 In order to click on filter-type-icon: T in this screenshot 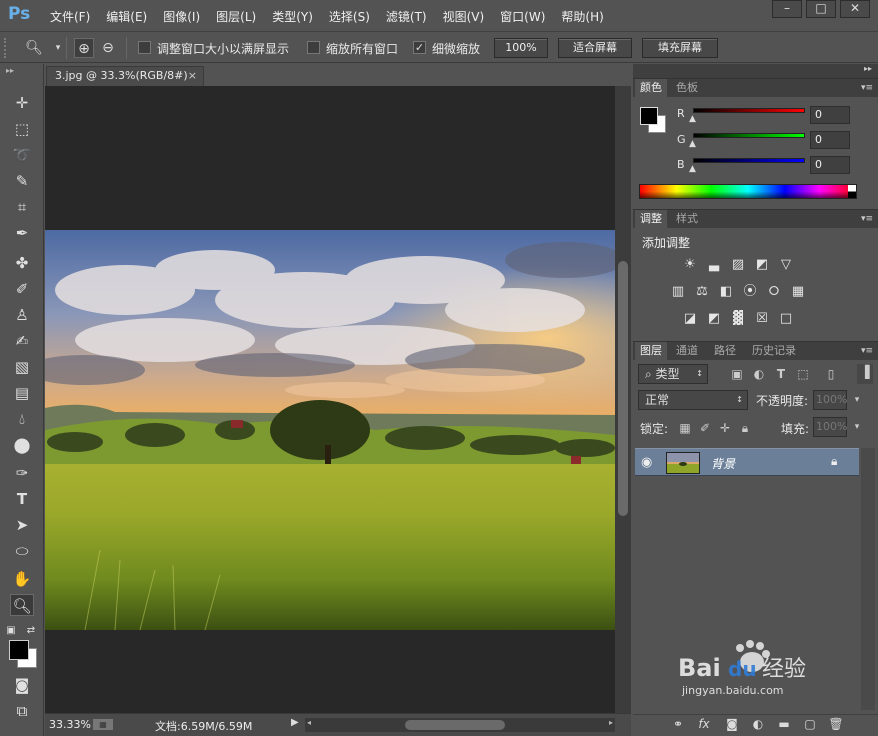, I will do `click(781, 374)`.